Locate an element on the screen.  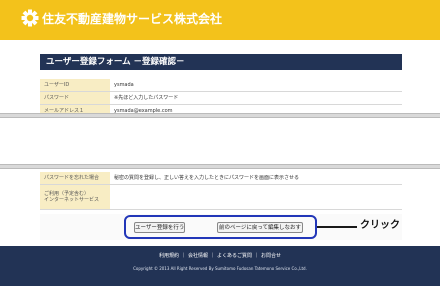
table-row: ユーザーID ysmada is located at coordinates (221, 85).